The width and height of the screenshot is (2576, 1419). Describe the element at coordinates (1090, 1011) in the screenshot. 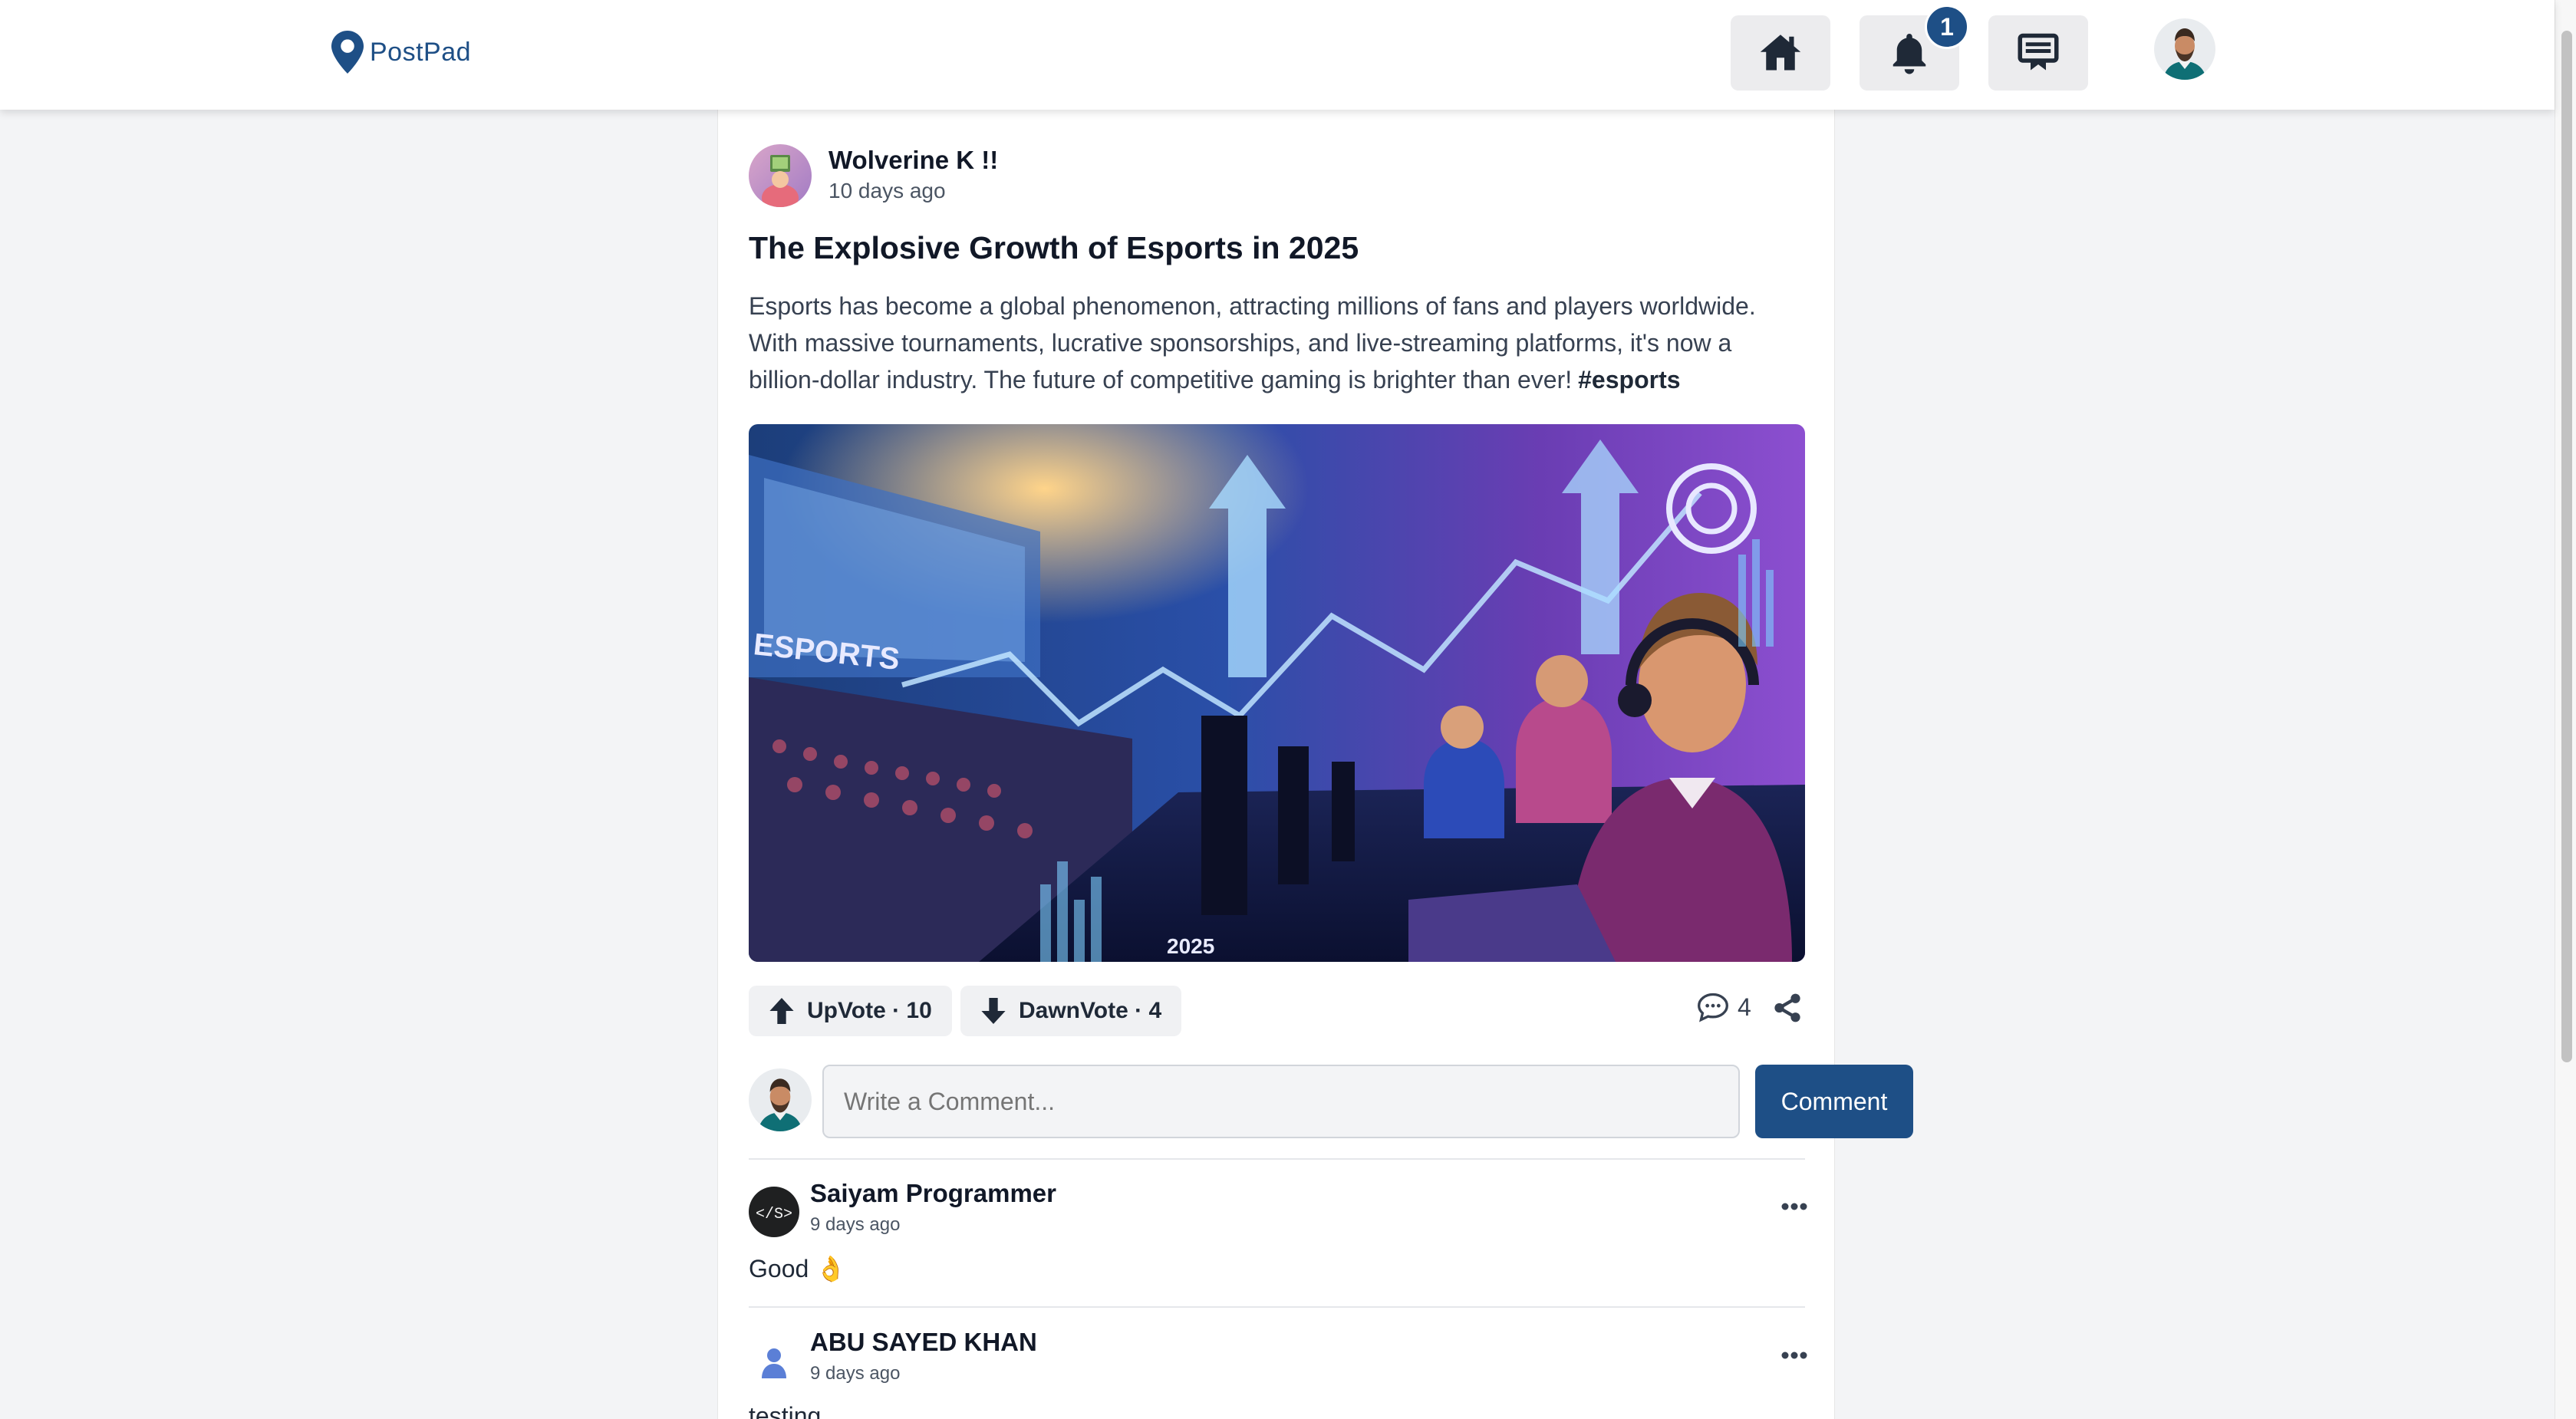

I see `downvote-label: DawnVote · 4` at that location.